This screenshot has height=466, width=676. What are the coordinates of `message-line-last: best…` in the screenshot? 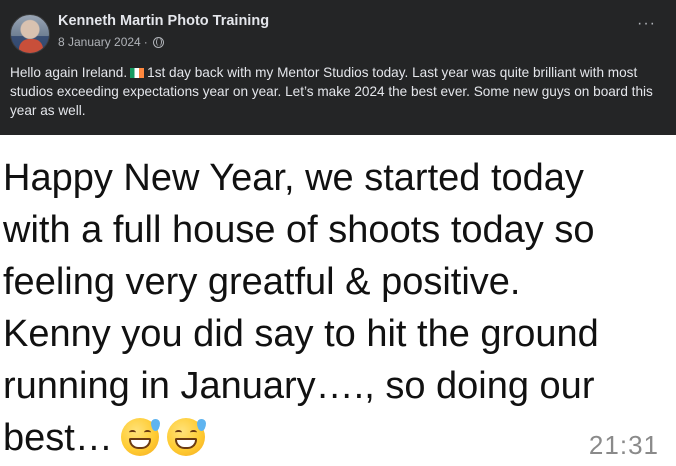 It's located at (336, 438).